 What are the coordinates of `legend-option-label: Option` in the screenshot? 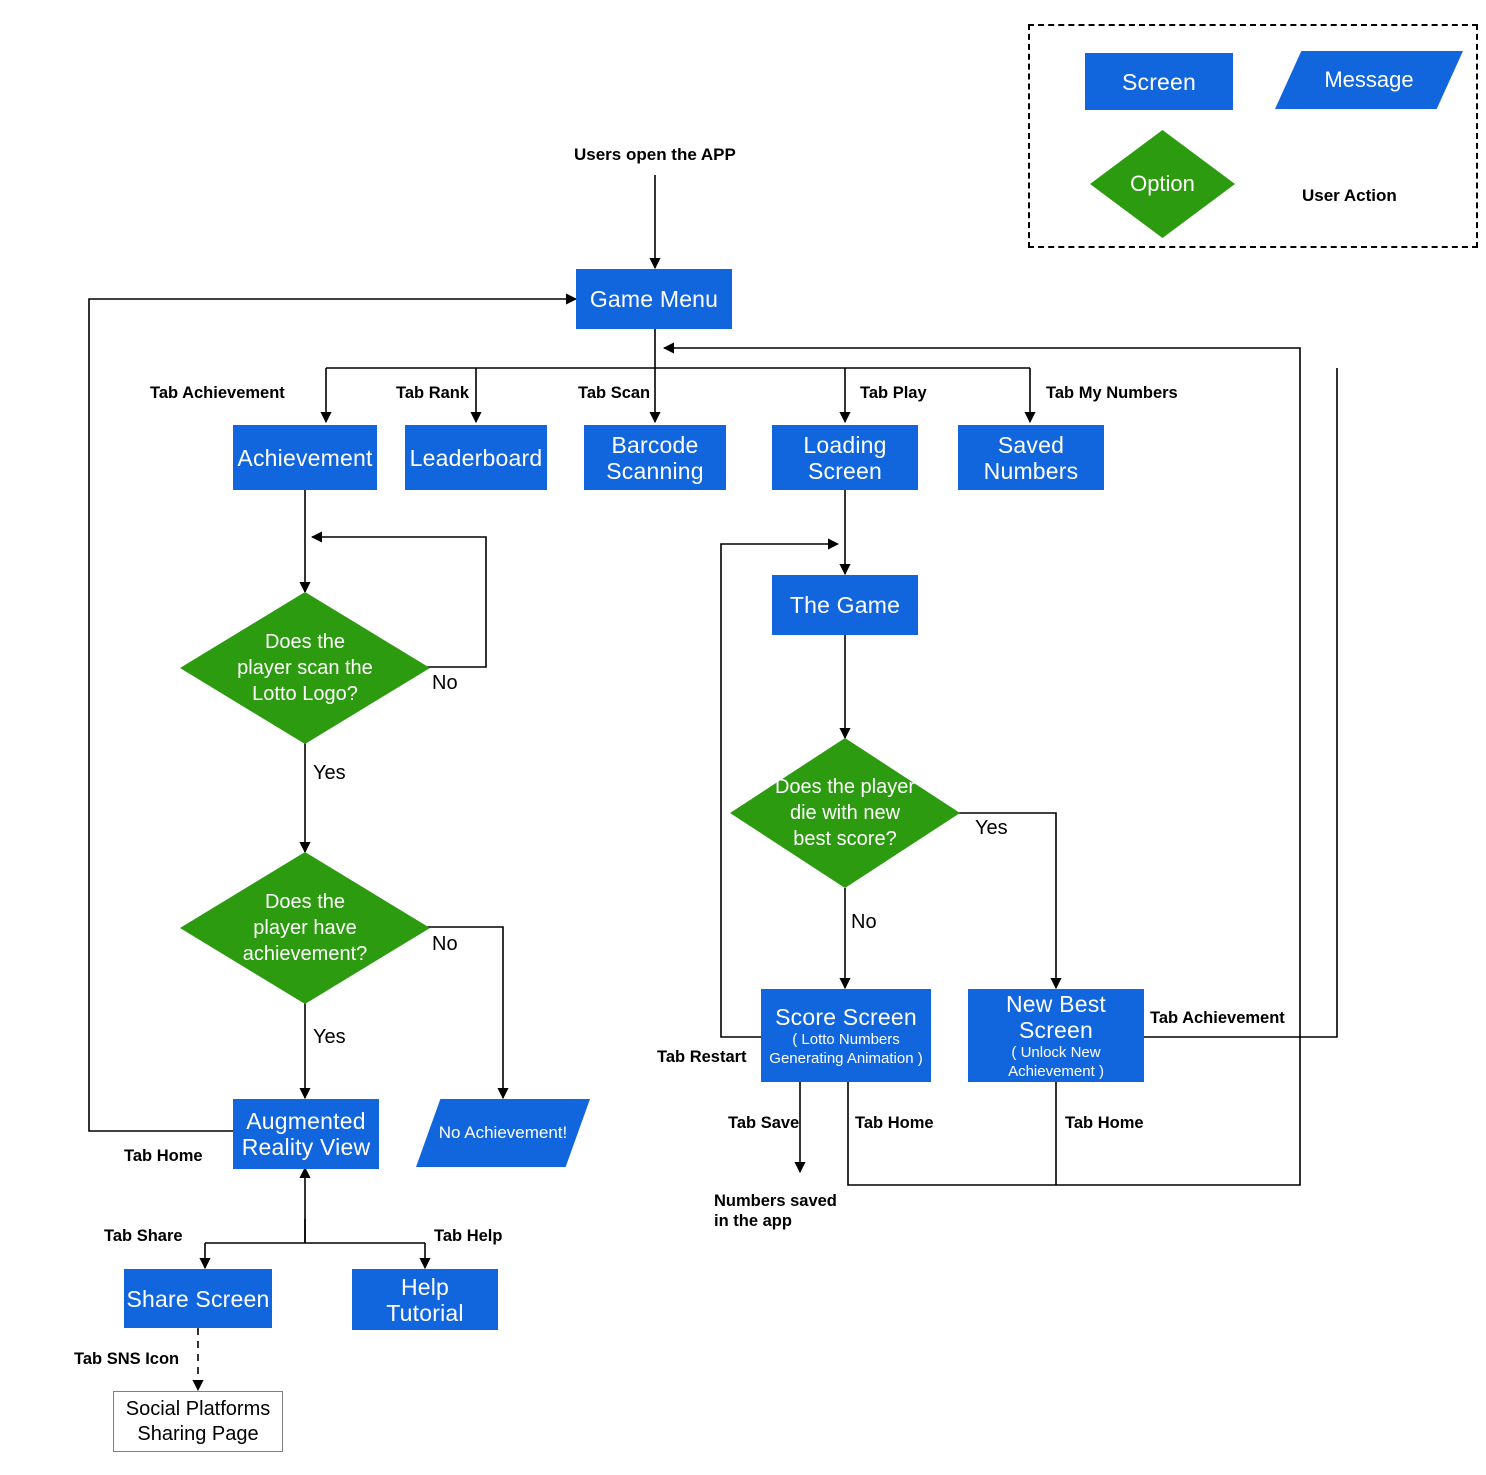 It's located at (1162, 183).